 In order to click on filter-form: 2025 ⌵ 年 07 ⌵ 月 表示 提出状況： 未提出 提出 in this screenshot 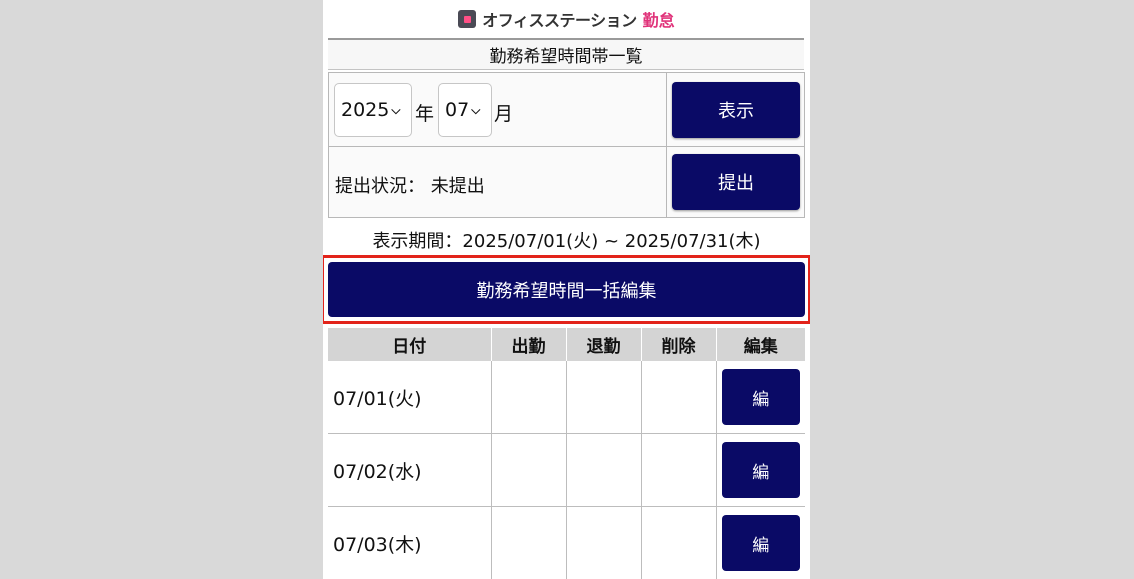, I will do `click(566, 145)`.